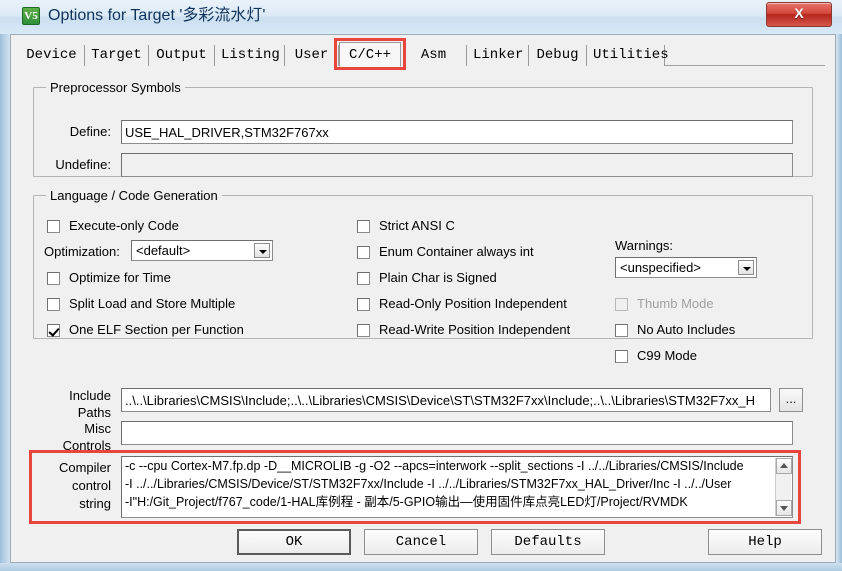 The image size is (842, 571). Describe the element at coordinates (115, 87) in the screenshot. I see `preprocessor-group-title: Preprocessor Symbols` at that location.